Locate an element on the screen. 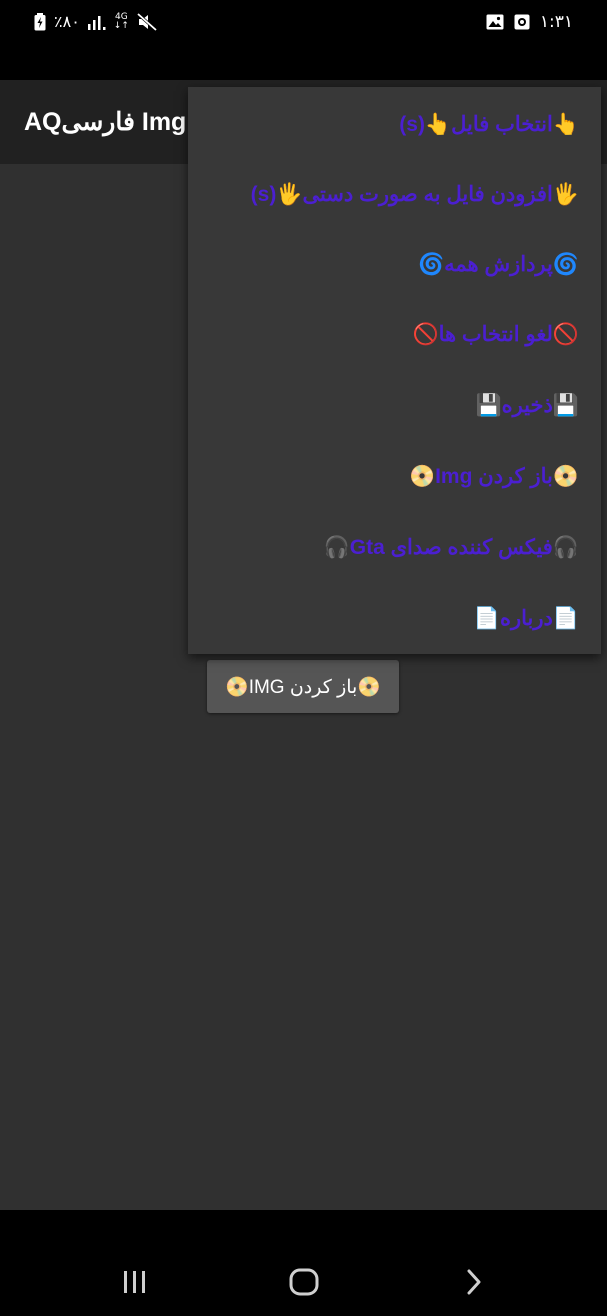 The image size is (607, 1316). status-left: ٪۸۰ 4G ↓↑ is located at coordinates (95, 21).